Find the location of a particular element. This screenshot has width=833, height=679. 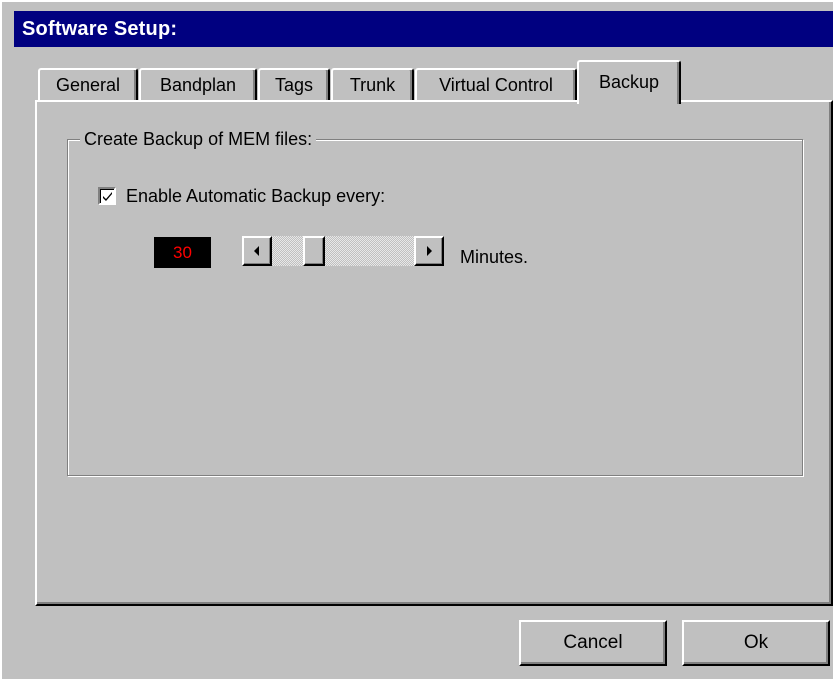

enable-backup-checkbox is located at coordinates (107, 196).